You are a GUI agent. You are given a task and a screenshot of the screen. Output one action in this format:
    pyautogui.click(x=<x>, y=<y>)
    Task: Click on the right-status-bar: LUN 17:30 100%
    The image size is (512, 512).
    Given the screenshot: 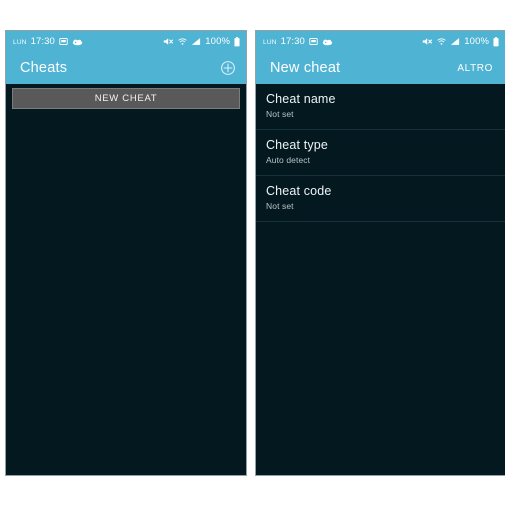 What is the action you would take?
    pyautogui.click(x=380, y=41)
    